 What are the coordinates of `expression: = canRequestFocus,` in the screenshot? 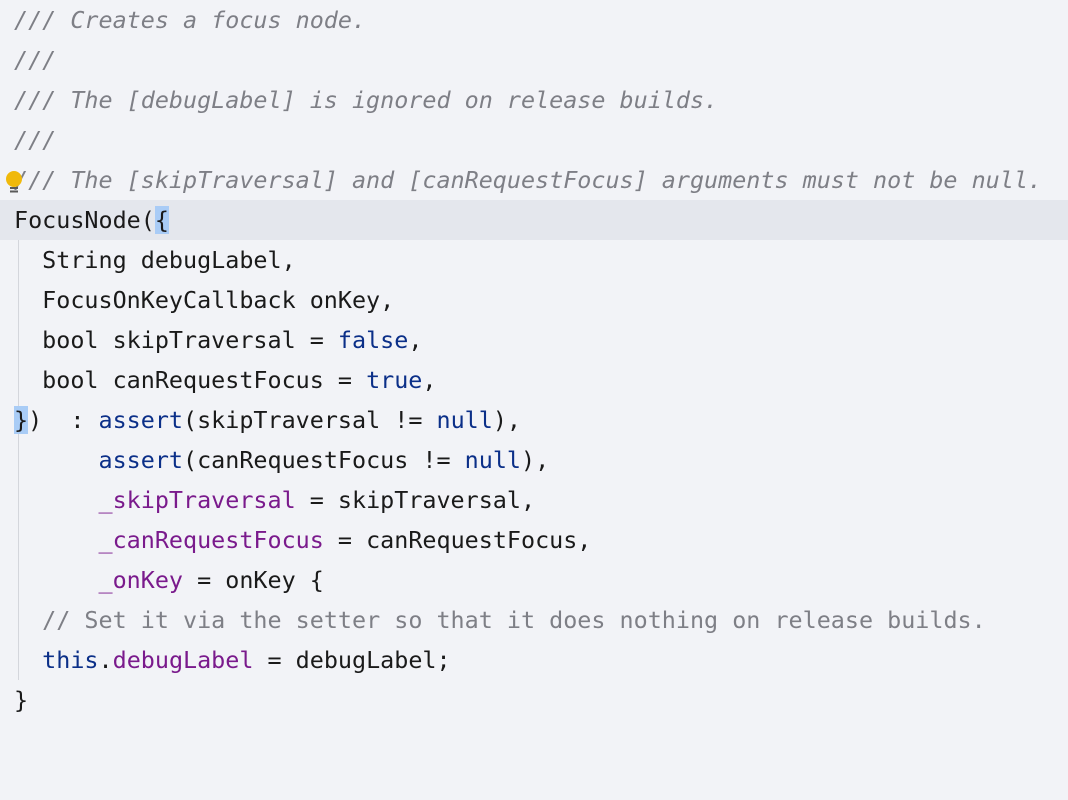 It's located at (457, 540).